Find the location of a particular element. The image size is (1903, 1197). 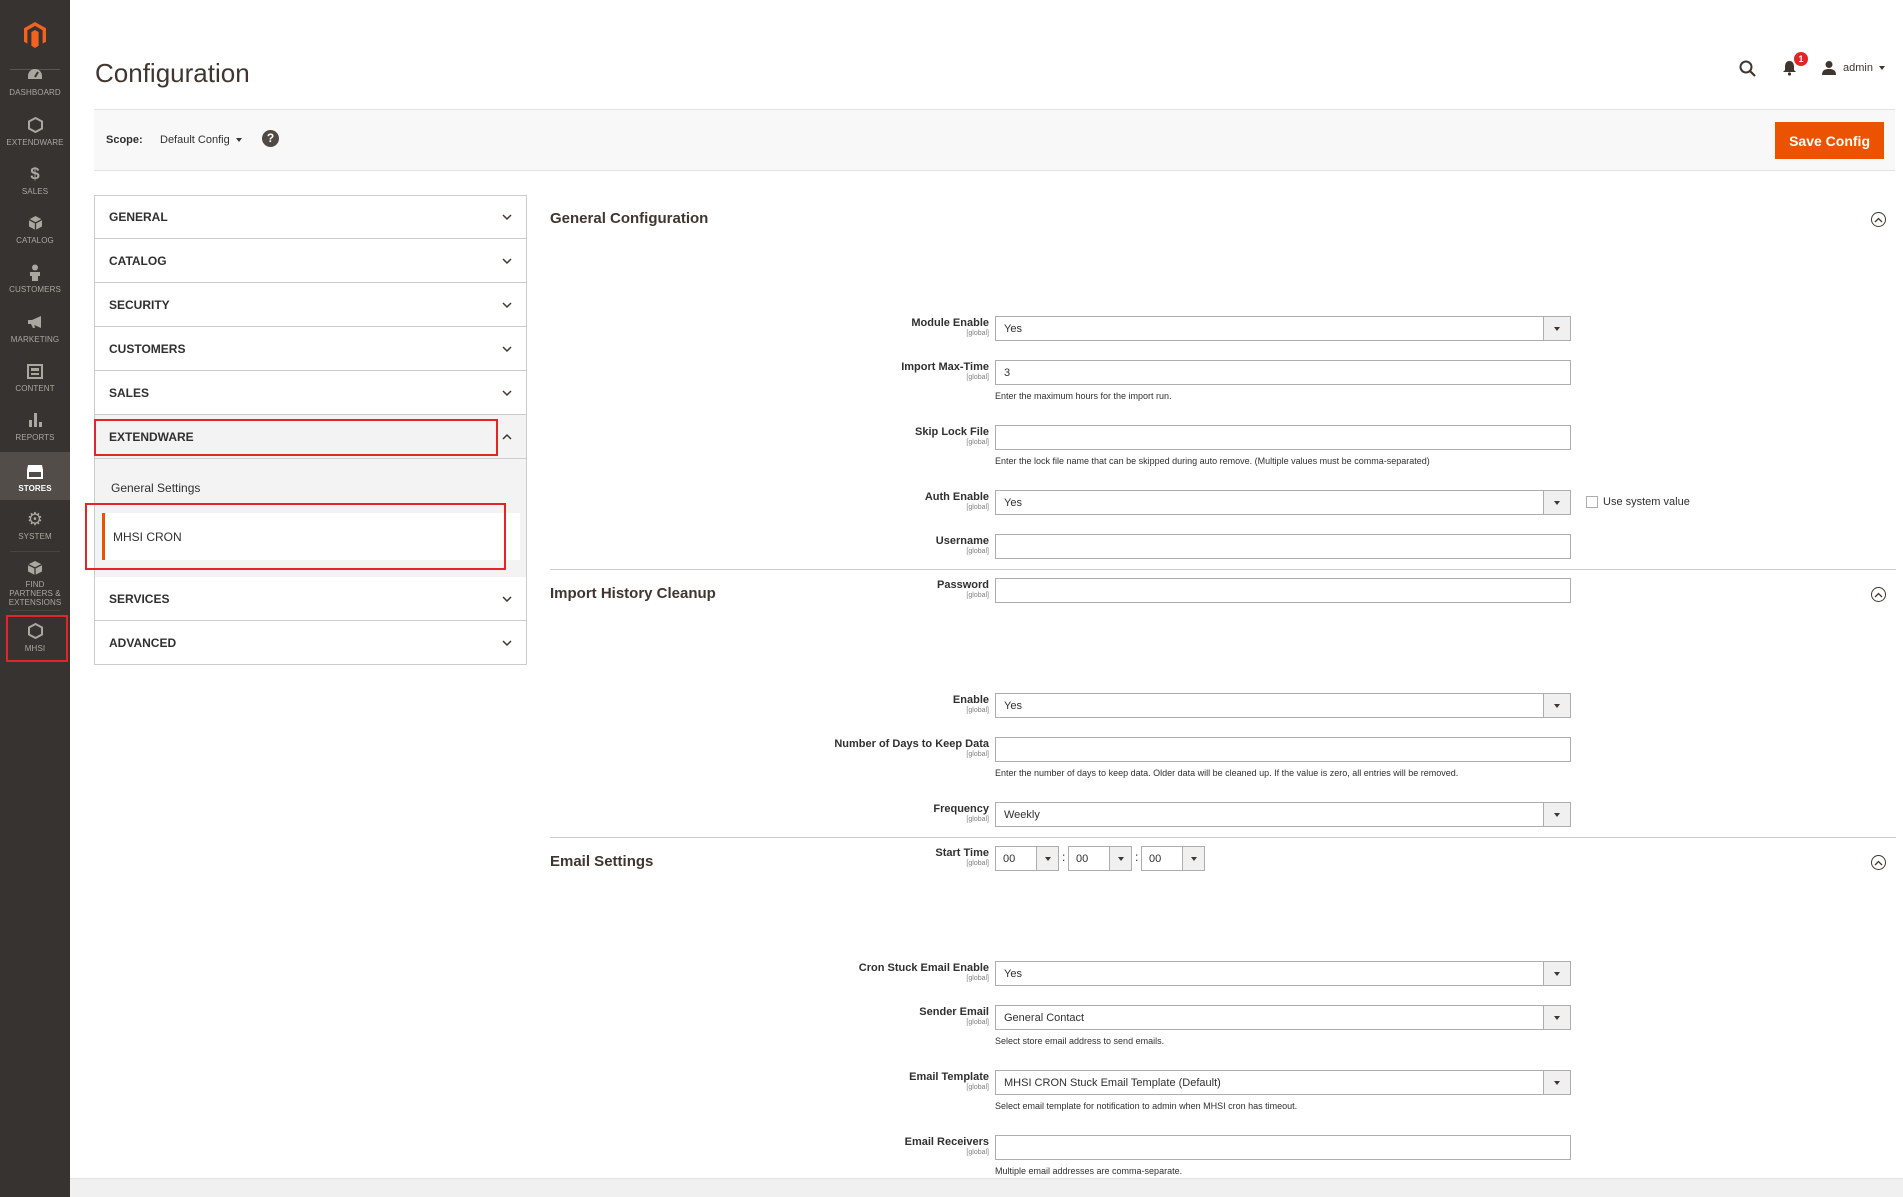

nav-stores: STORES is located at coordinates (35, 476).